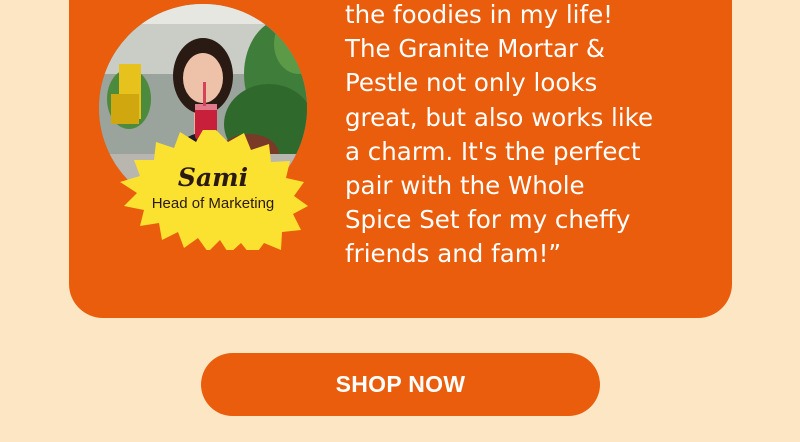 This screenshot has height=442, width=800. What do you see at coordinates (465, 186) in the screenshot?
I see `quote-line: pair with the Whole` at bounding box center [465, 186].